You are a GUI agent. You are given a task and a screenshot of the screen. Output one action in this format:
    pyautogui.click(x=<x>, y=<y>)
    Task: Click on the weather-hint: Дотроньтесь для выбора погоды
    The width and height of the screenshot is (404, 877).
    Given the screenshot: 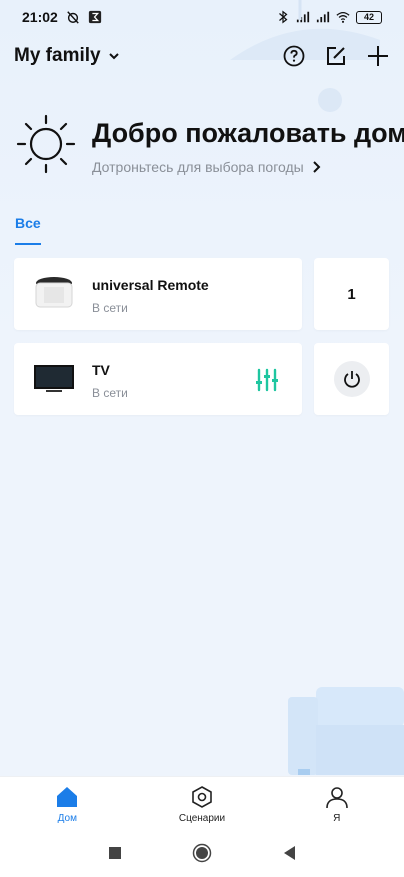 What is the action you would take?
    pyautogui.click(x=248, y=167)
    